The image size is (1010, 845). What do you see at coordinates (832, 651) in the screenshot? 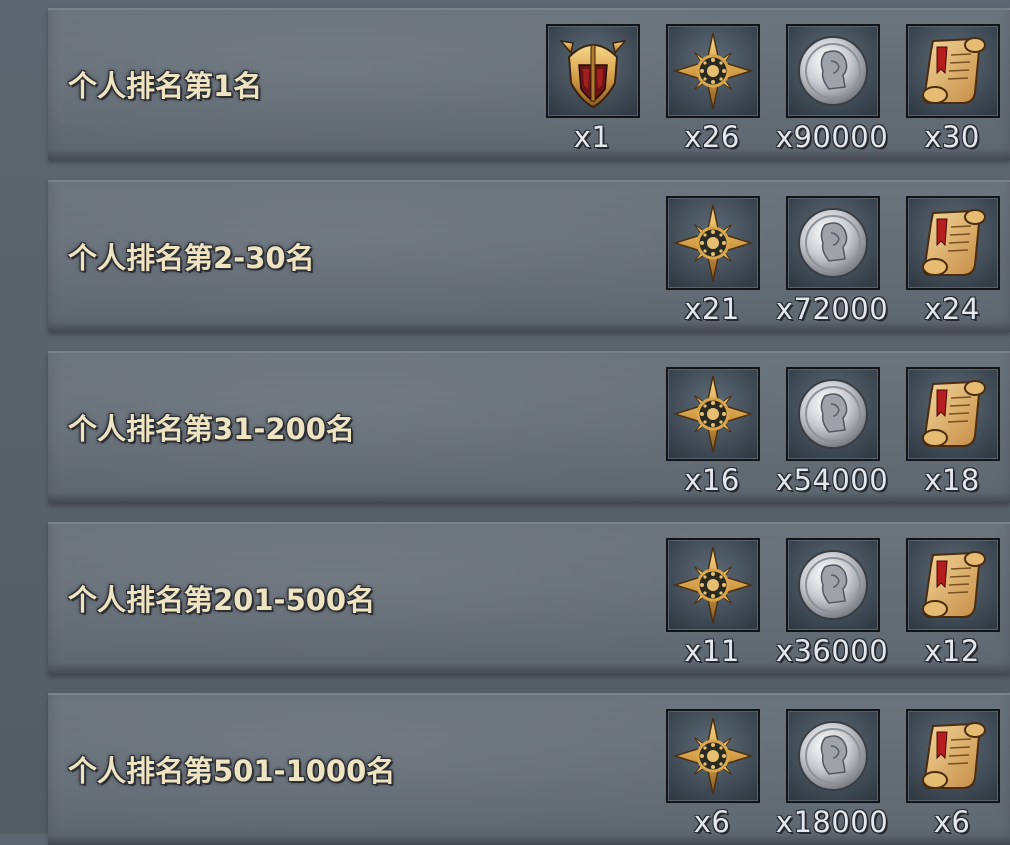
I see `reward-count: x36000` at bounding box center [832, 651].